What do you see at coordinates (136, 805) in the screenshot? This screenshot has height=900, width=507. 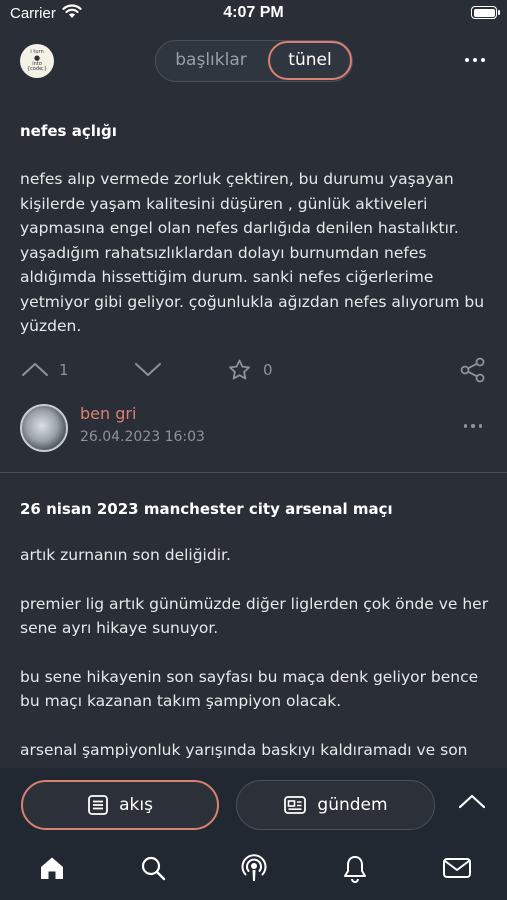 I see `feed-label: akış` at bounding box center [136, 805].